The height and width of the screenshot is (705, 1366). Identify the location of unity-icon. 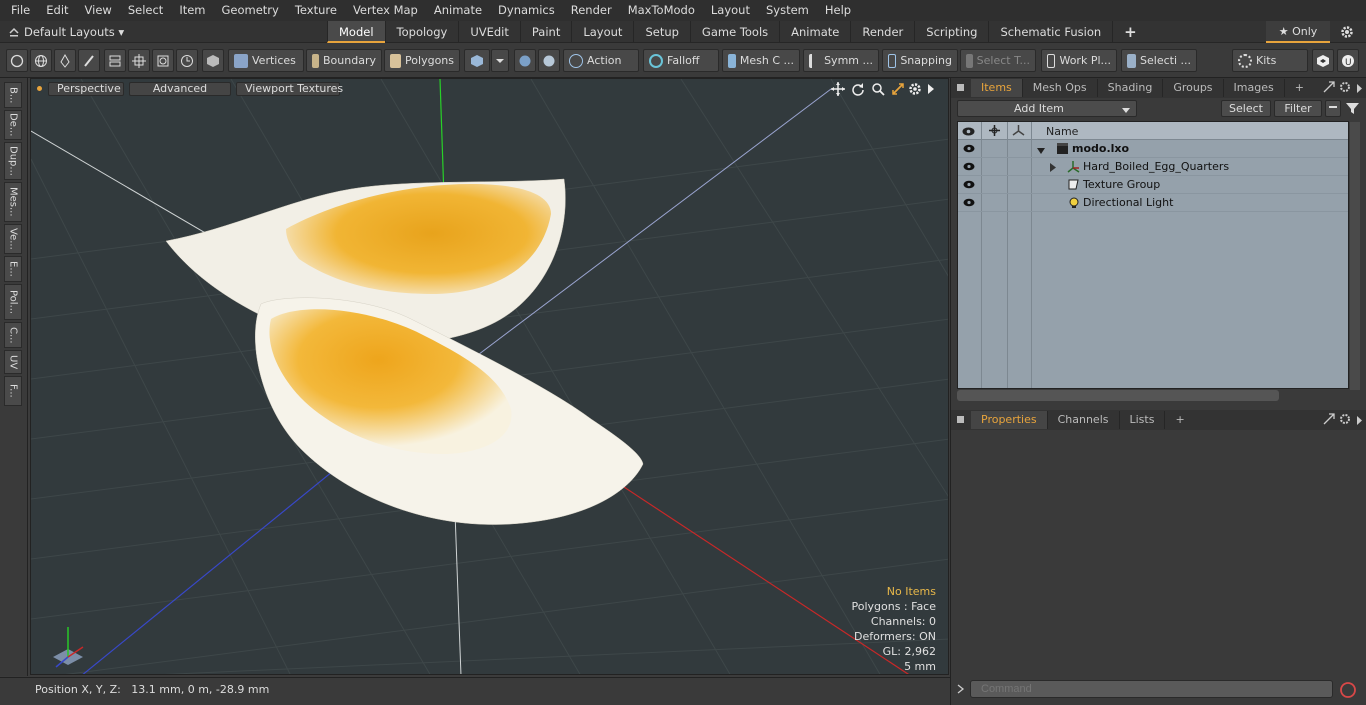
(1323, 60).